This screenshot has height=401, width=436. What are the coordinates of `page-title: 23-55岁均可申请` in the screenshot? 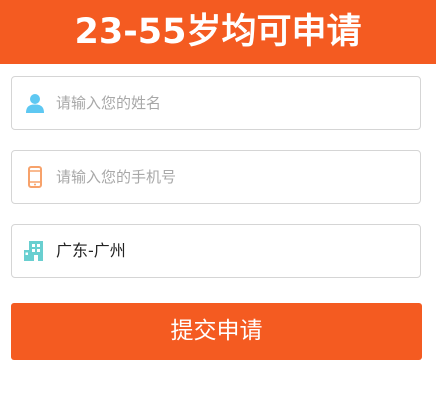 It's located at (218, 32).